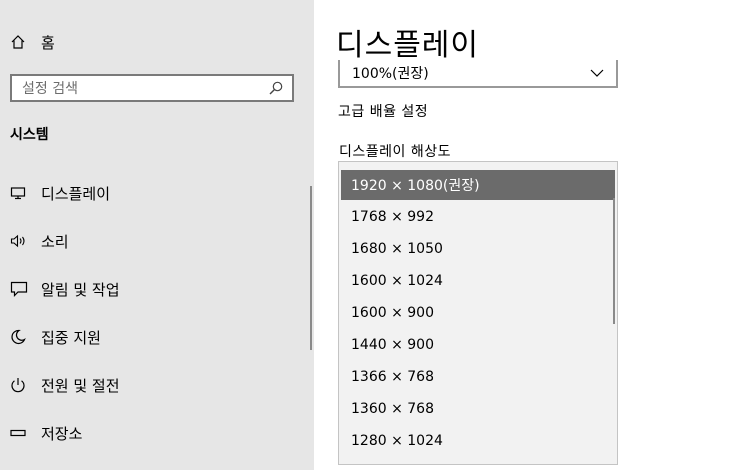 The width and height of the screenshot is (740, 470). I want to click on sidebar-item-storage: 저장소, so click(46, 433).